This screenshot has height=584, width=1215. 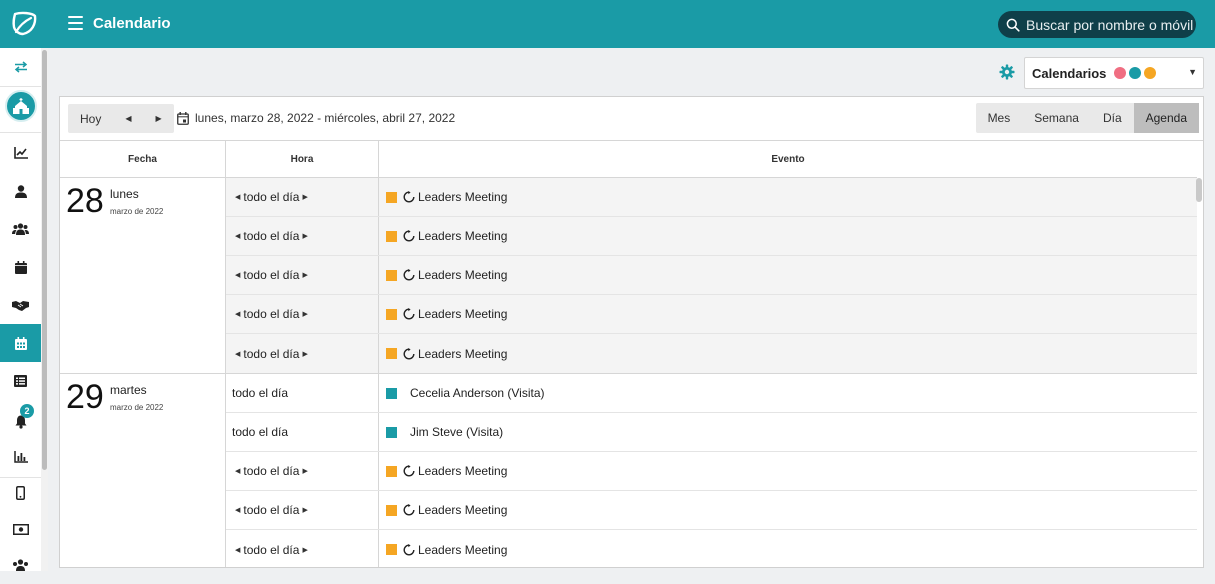 What do you see at coordinates (20, 191) in the screenshot?
I see `sidebar-item-person` at bounding box center [20, 191].